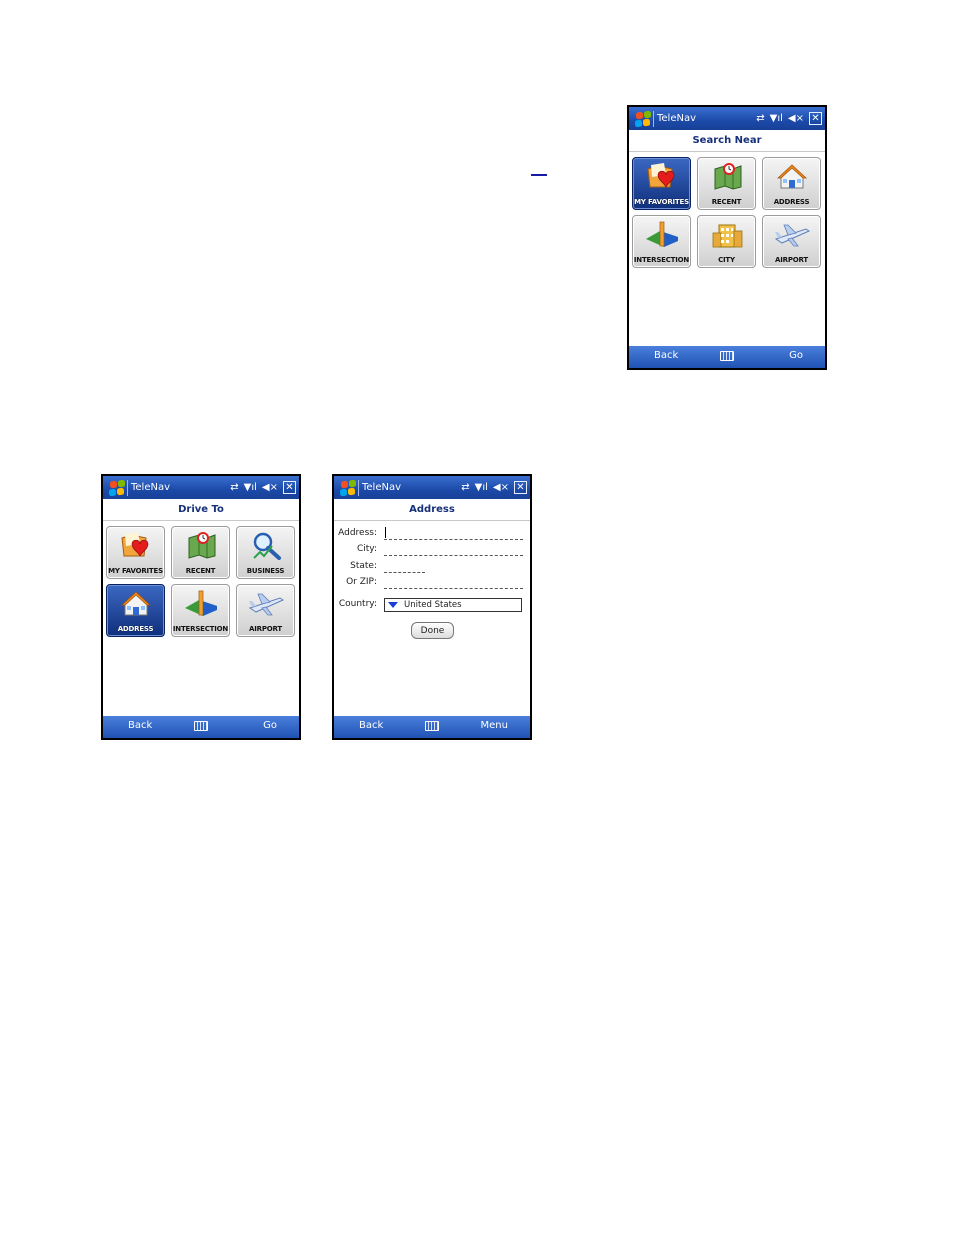  I want to click on state-label: State:, so click(363, 566).